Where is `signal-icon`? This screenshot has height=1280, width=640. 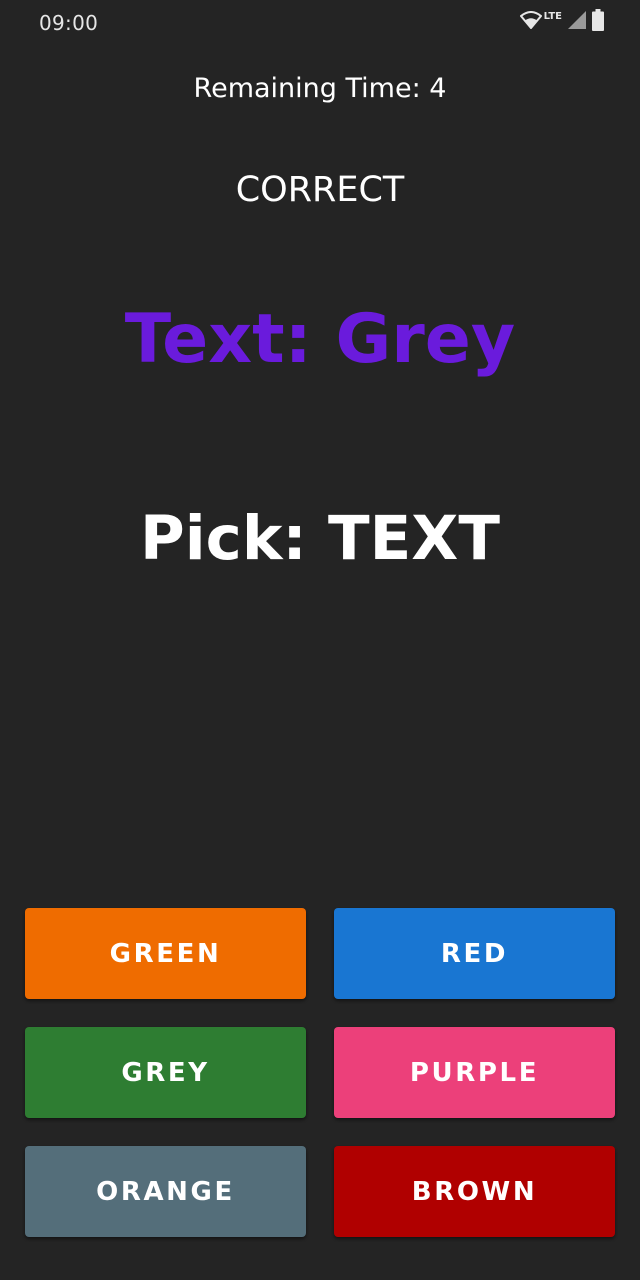
signal-icon is located at coordinates (577, 22).